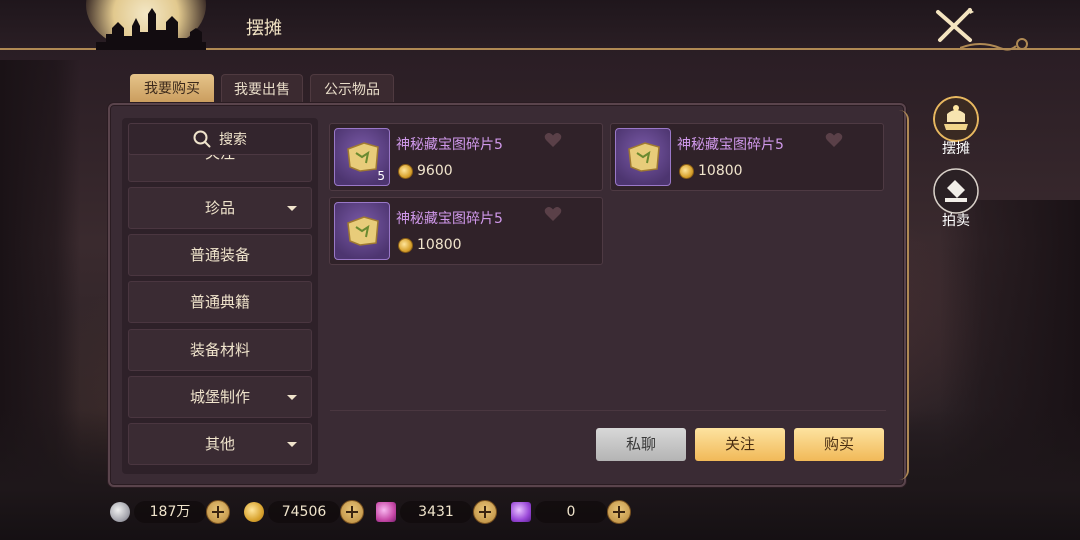 The height and width of the screenshot is (540, 1080). Describe the element at coordinates (435, 171) in the screenshot. I see `item-price: 9600` at that location.